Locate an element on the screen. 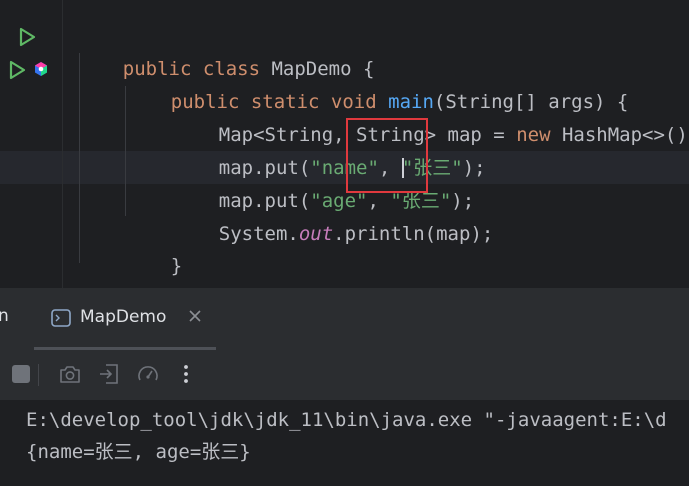 The image size is (689, 486). code-line-7: } is located at coordinates (153, 247).